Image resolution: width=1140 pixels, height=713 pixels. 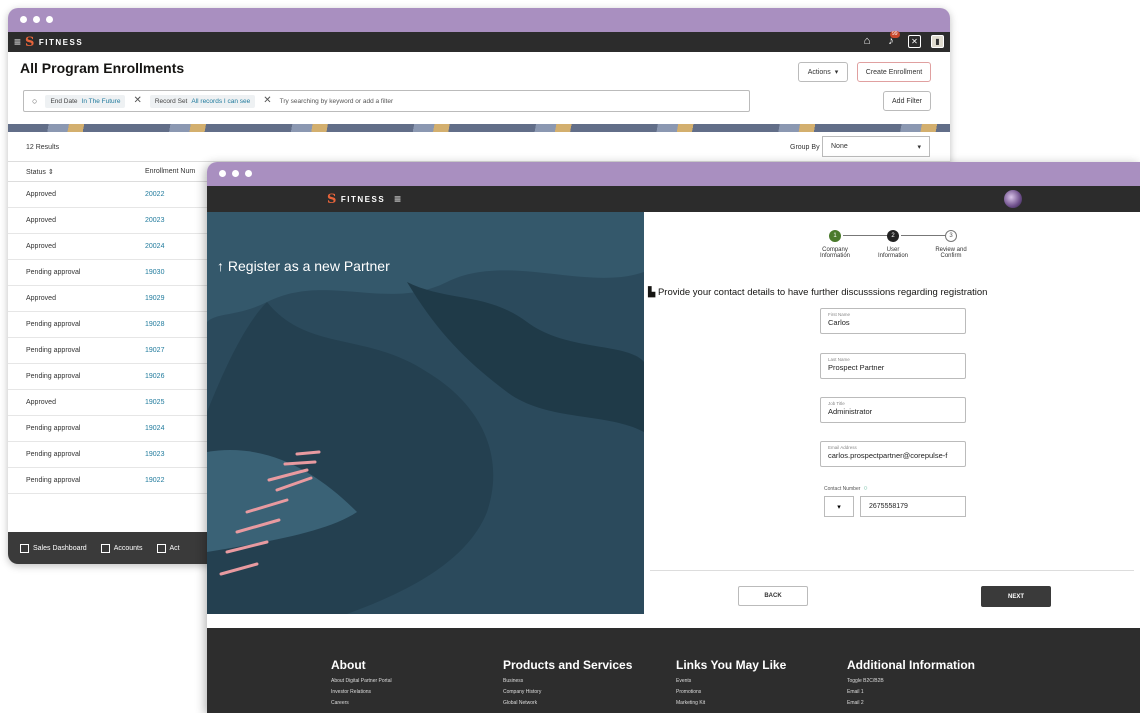 I want to click on enrollment-number-link: 19029, so click(x=154, y=298).